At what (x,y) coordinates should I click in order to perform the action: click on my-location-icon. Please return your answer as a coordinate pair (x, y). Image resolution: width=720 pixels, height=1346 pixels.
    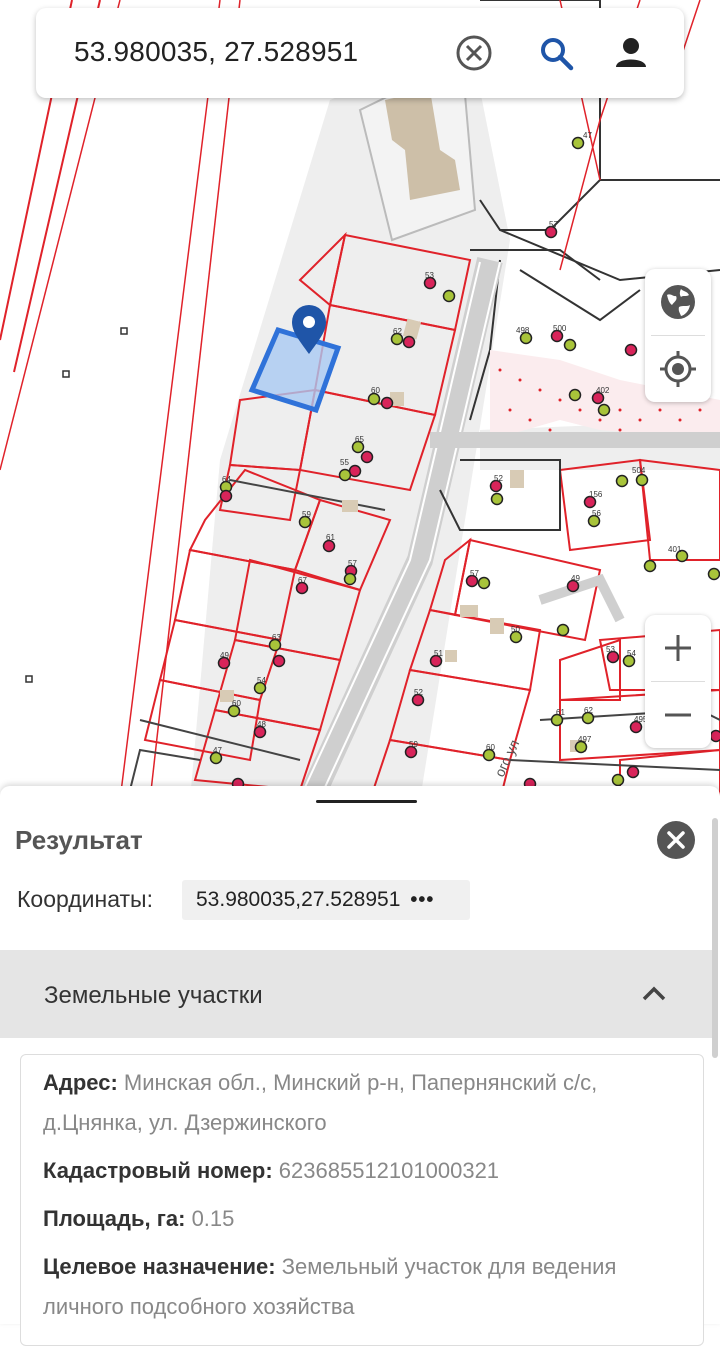
    Looking at the image, I should click on (678, 369).